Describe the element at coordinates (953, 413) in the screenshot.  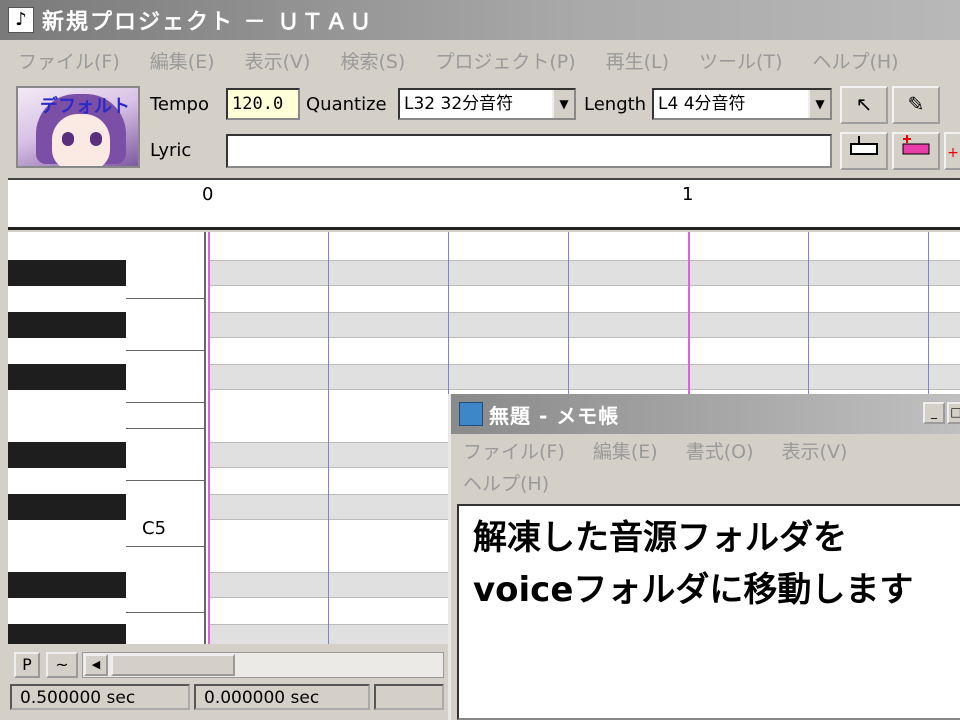
I see `maximize-button: □` at that location.